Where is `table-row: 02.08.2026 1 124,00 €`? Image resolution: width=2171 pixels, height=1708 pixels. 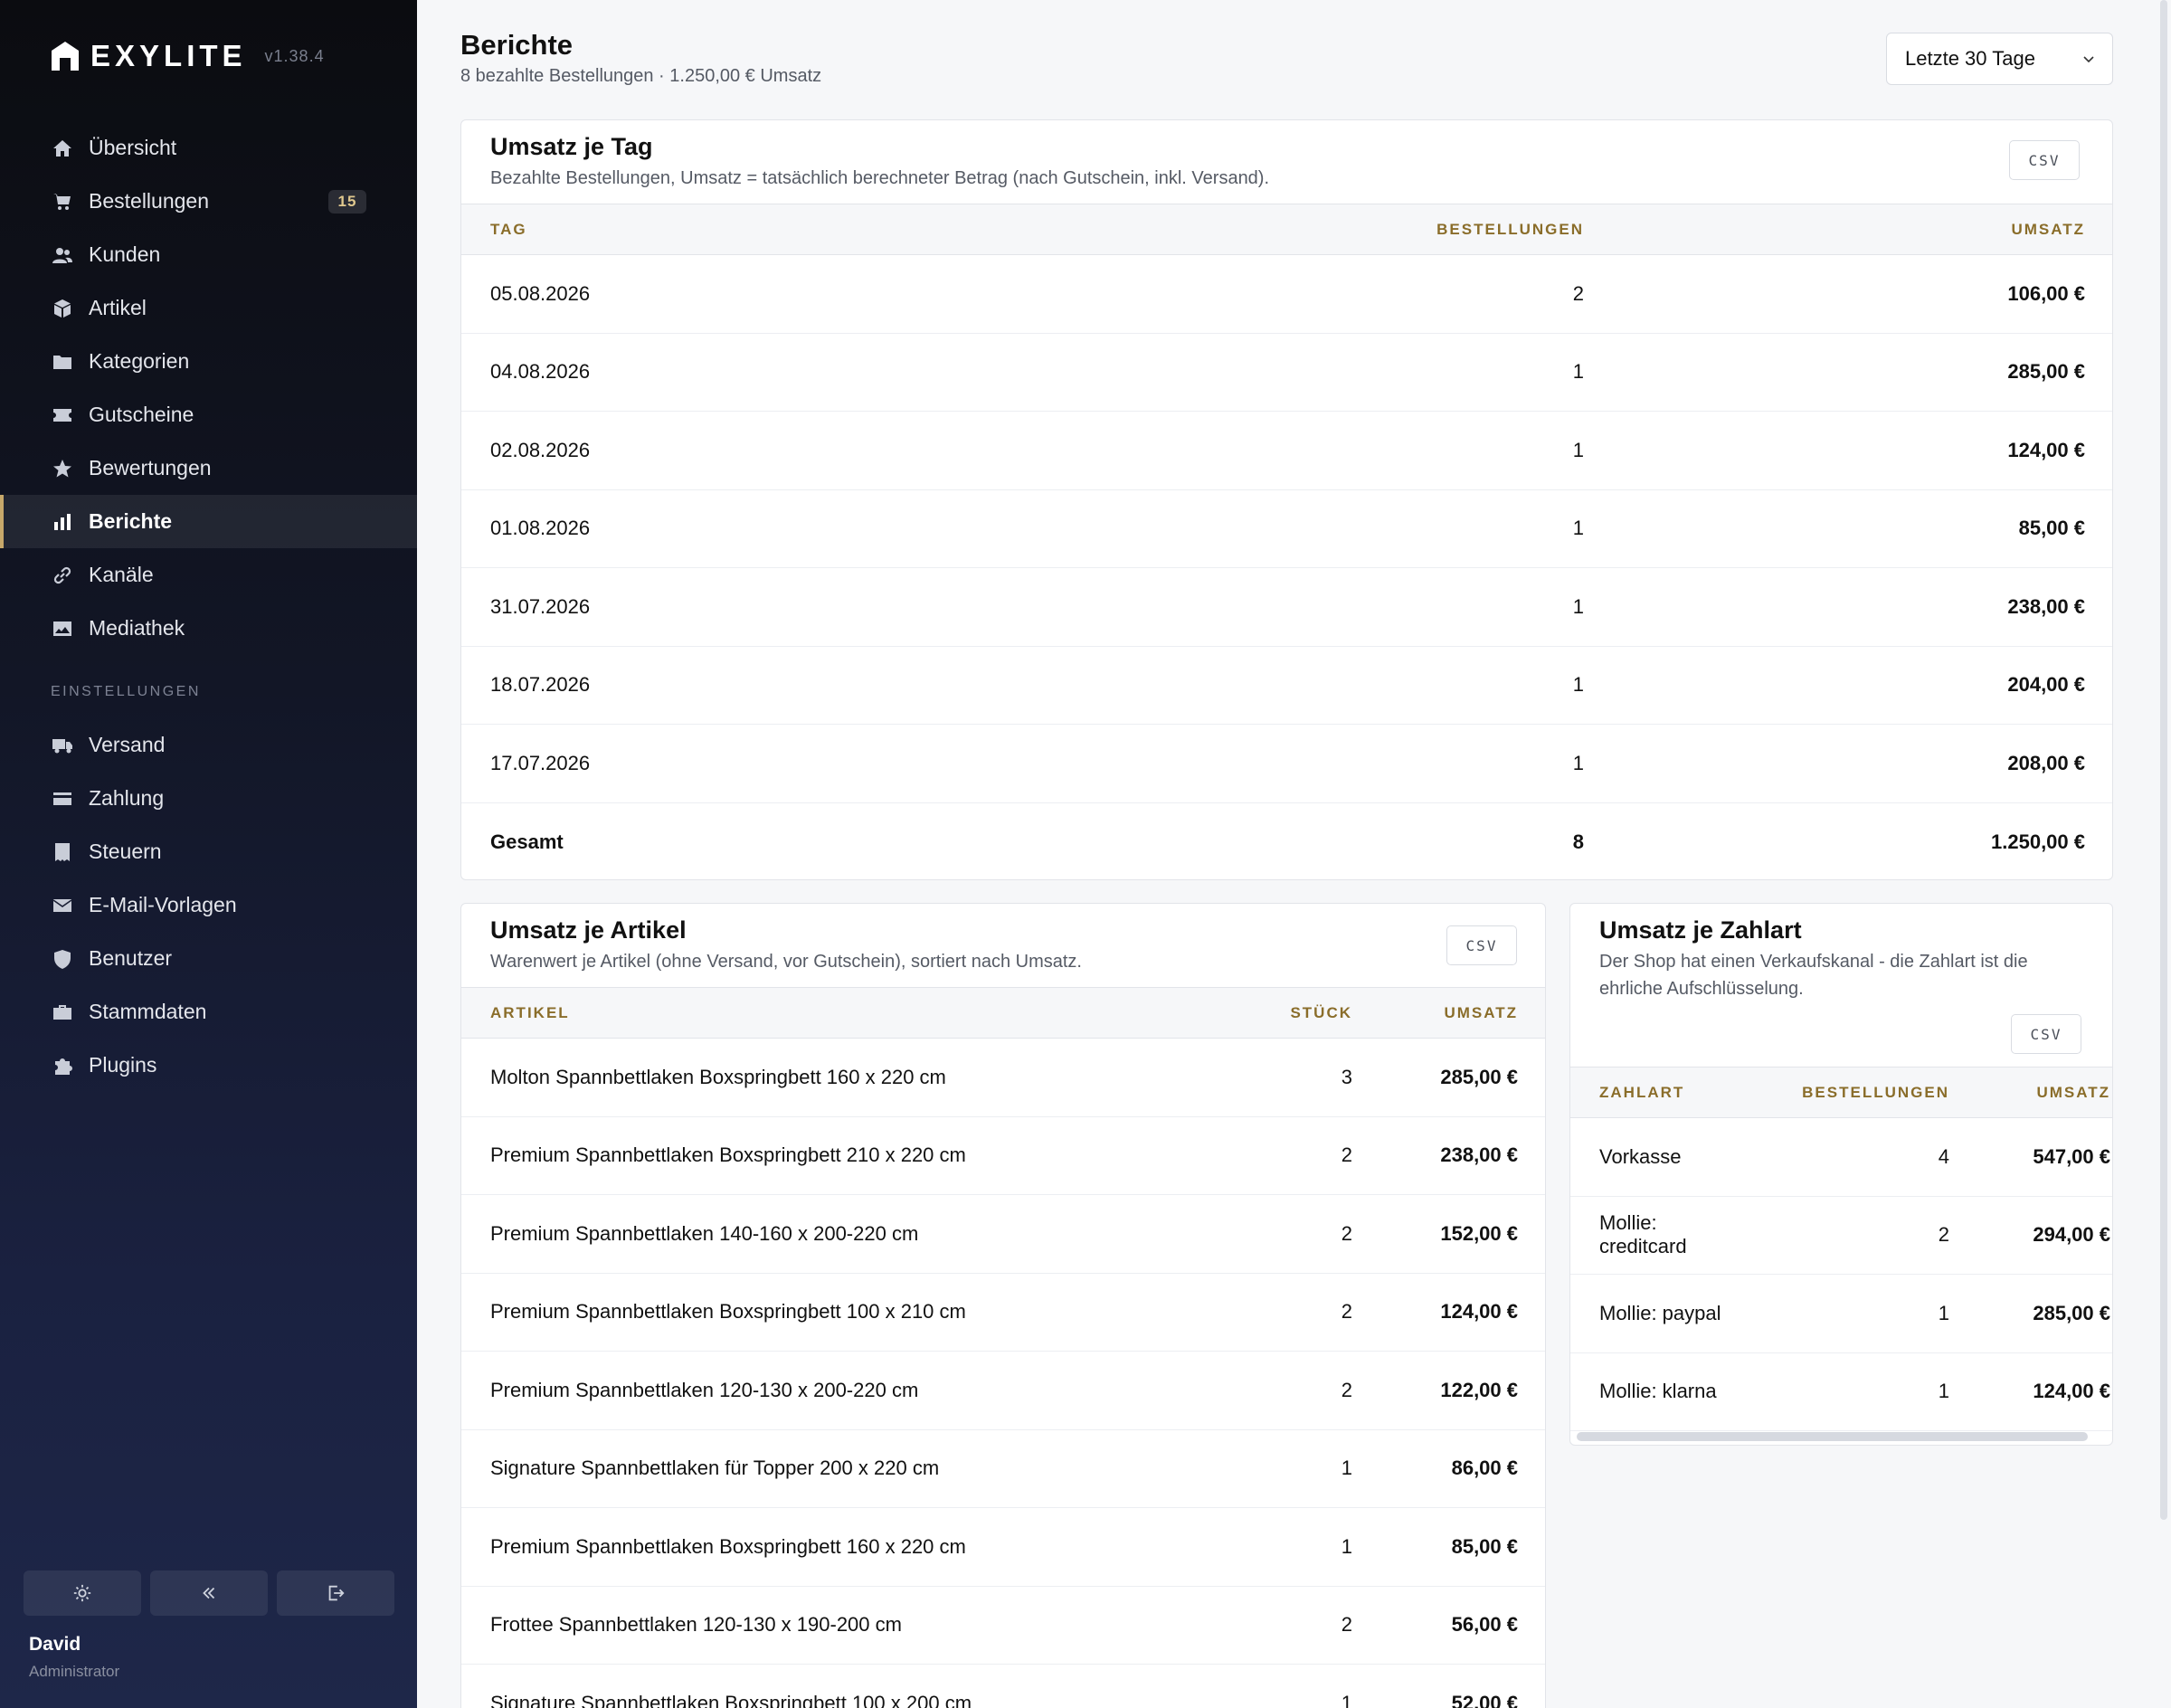 table-row: 02.08.2026 1 124,00 € is located at coordinates (1286, 450).